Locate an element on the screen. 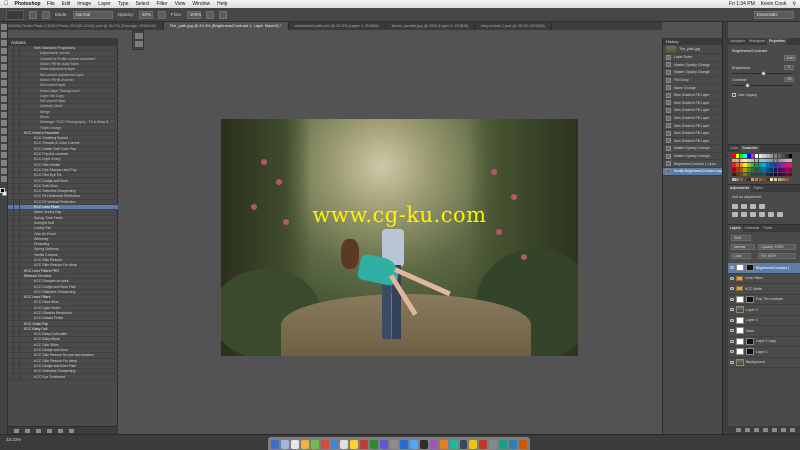  trash-icon is located at coordinates (792, 430).